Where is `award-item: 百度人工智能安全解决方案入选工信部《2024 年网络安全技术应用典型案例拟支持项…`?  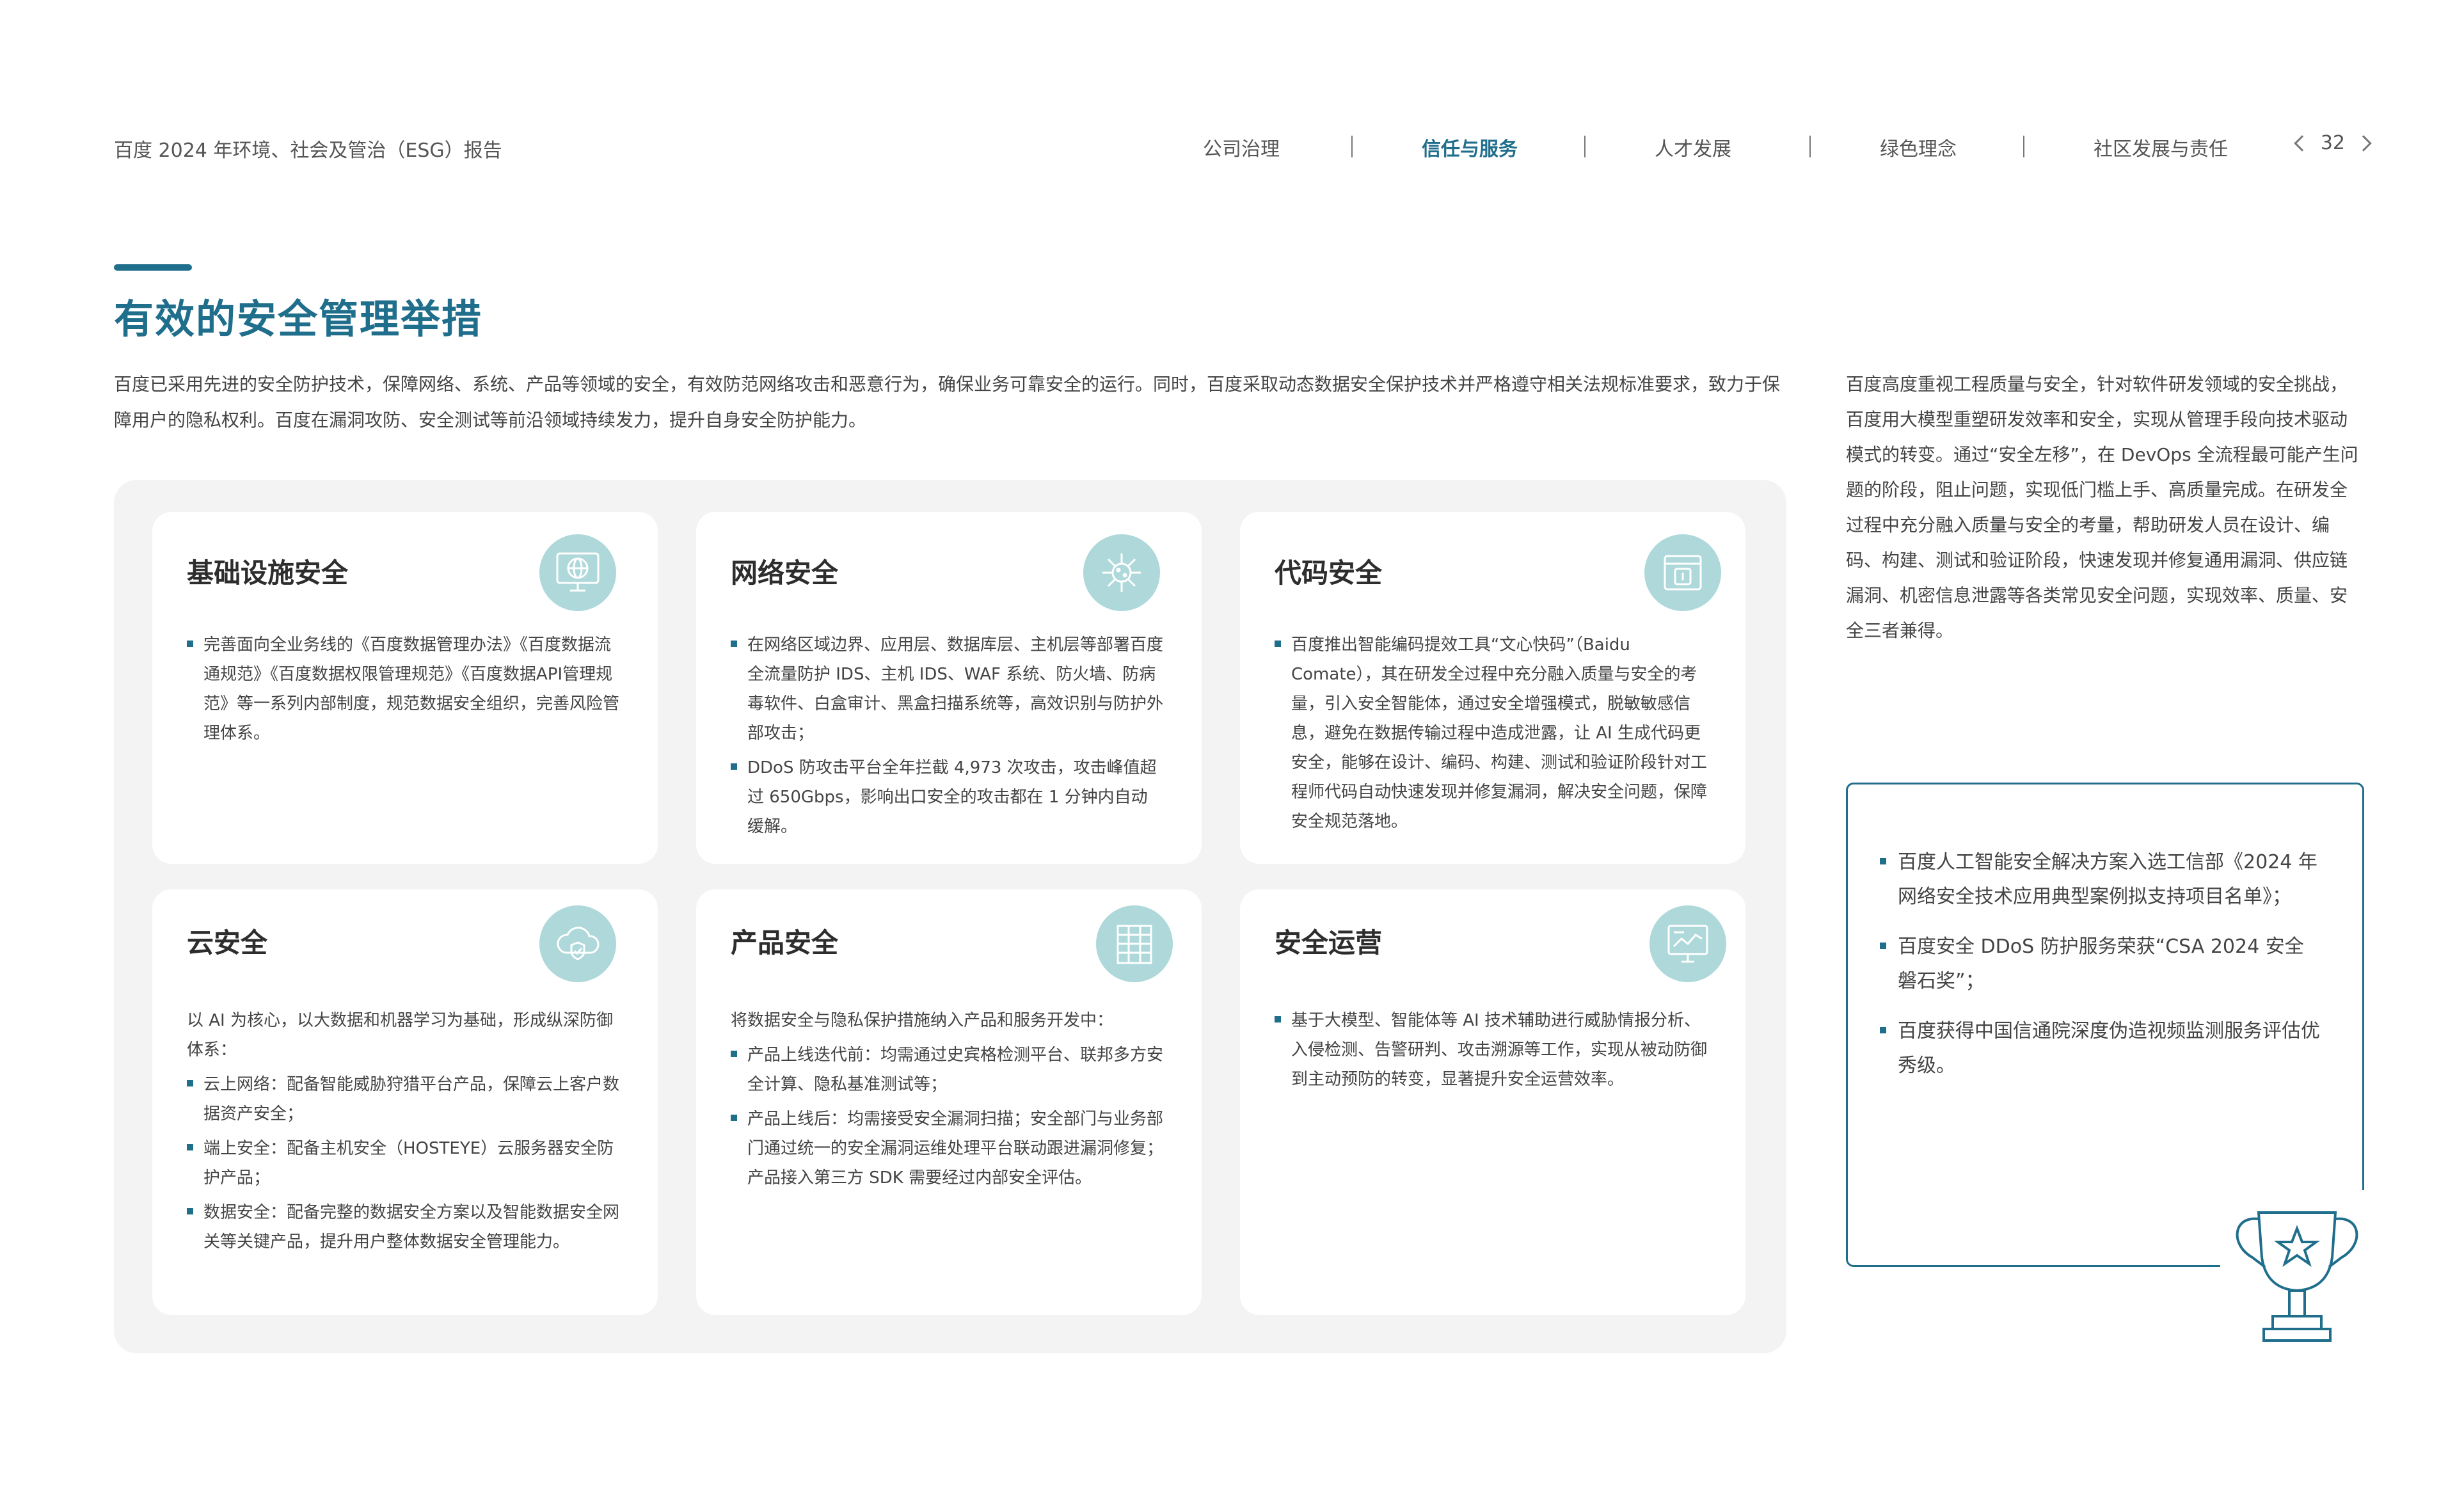 award-item: 百度人工智能安全解决方案入选工信部《2024 年网络安全技术应用典型案例拟支持项… is located at coordinates (2100, 879).